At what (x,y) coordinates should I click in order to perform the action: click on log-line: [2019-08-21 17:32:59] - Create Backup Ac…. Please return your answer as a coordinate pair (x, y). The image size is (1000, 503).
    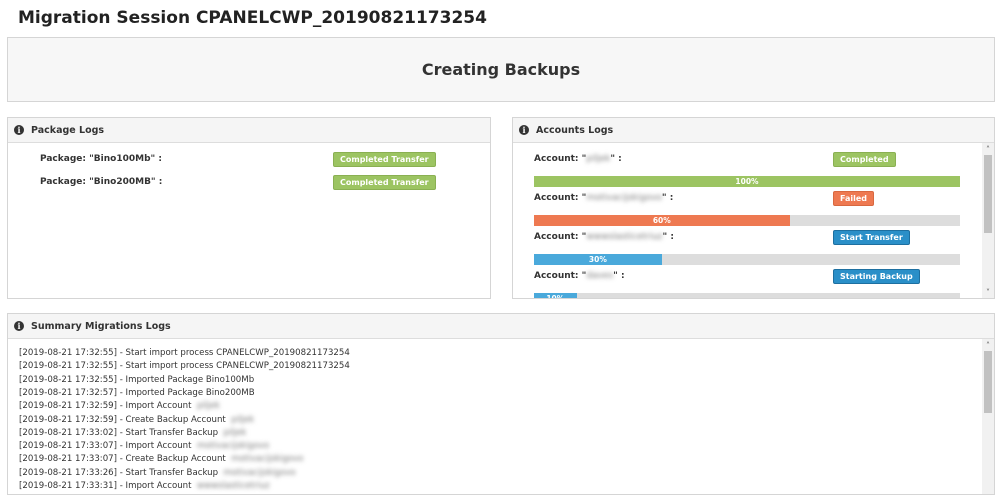
    Looking at the image, I should click on (136, 420).